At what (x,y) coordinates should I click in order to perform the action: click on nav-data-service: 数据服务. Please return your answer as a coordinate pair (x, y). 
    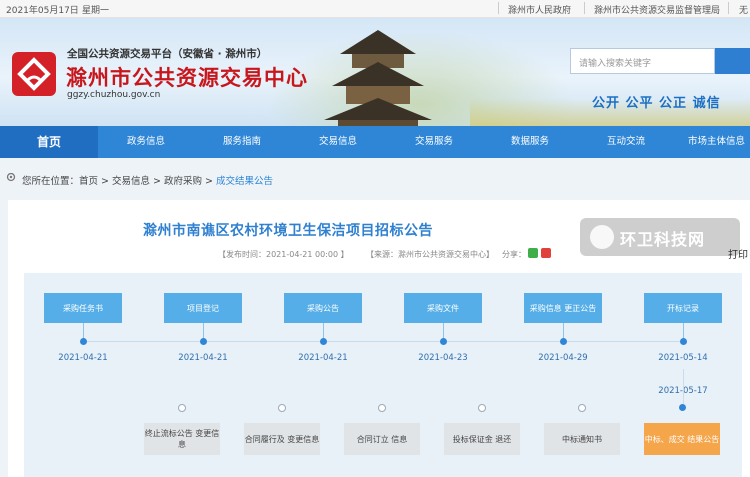
    Looking at the image, I should click on (530, 142).